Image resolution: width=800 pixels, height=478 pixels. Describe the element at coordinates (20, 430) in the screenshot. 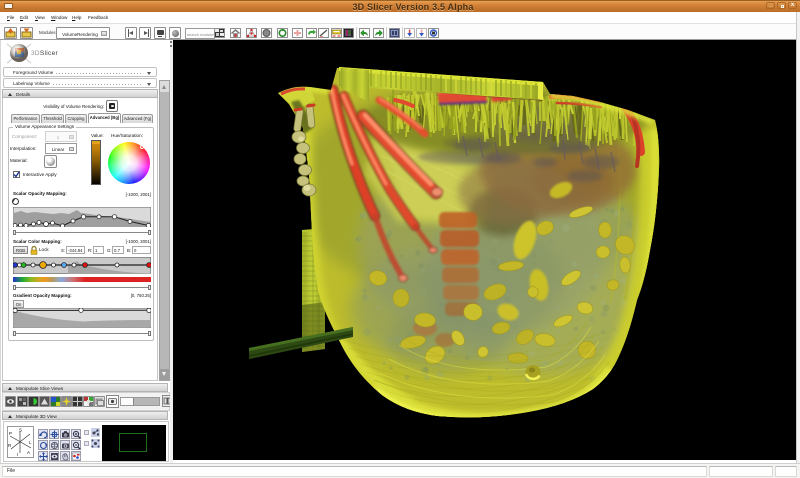

I see `svg-text: S` at that location.